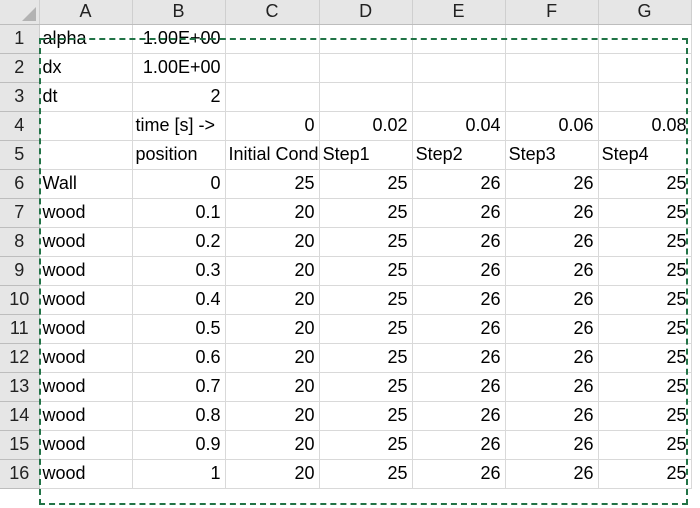  Describe the element at coordinates (272, 445) in the screenshot. I see `cell-c15: 20` at that location.